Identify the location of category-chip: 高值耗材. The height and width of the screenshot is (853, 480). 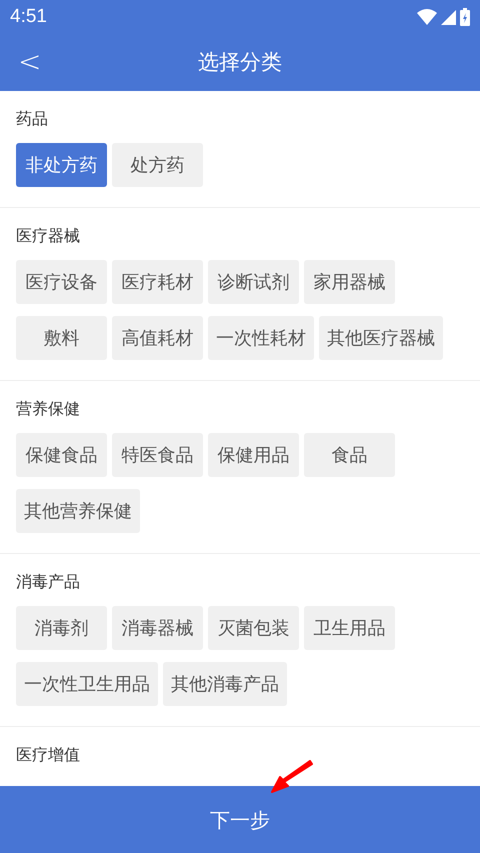
(157, 338).